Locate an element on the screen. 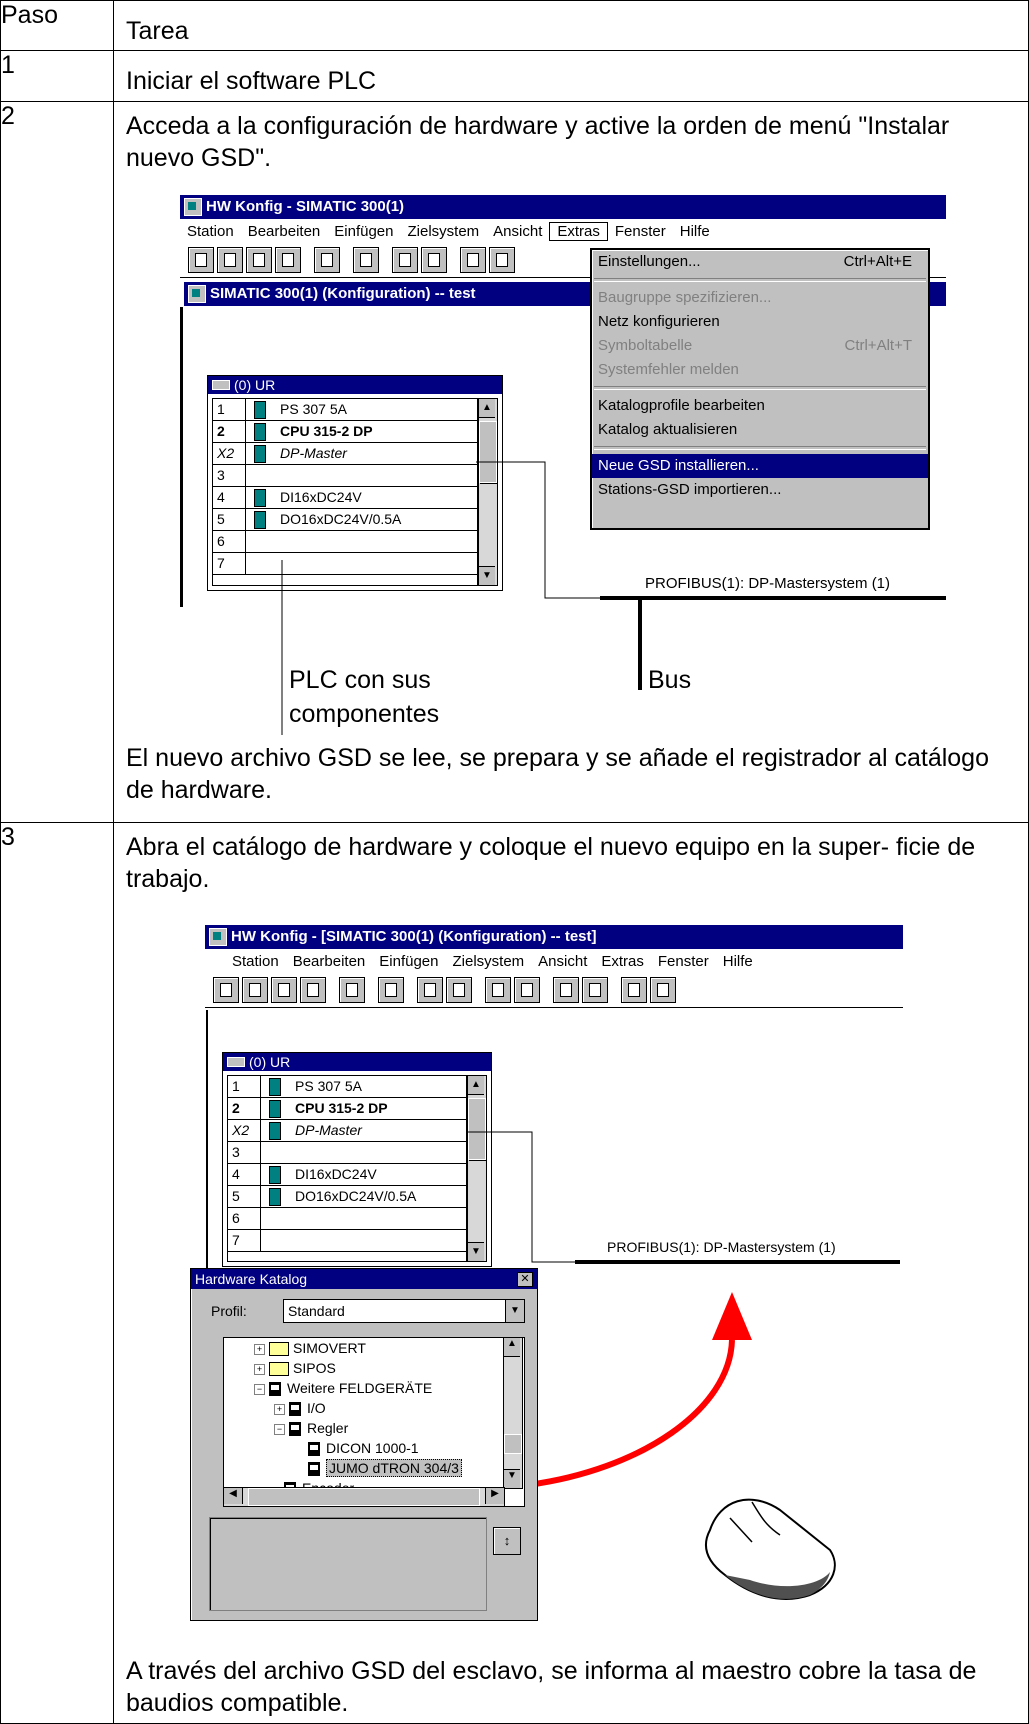 The image size is (1029, 1724). scroll-down-icon: ▼ is located at coordinates (512, 1478).